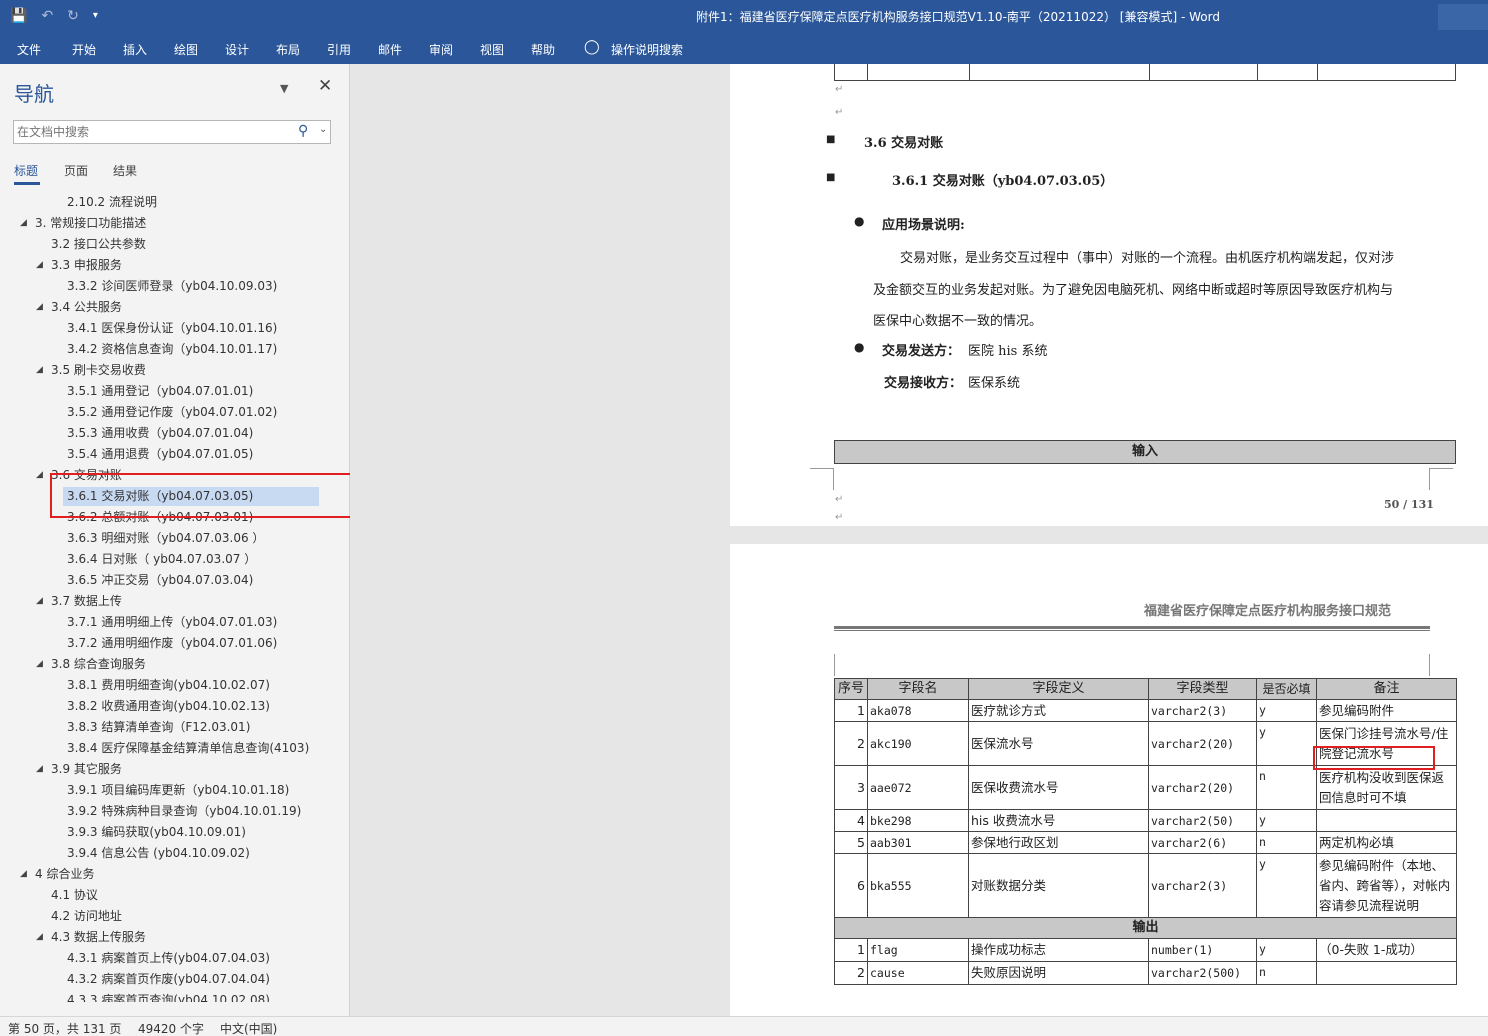 The image size is (1488, 1036). I want to click on header-rule, so click(1132, 627).